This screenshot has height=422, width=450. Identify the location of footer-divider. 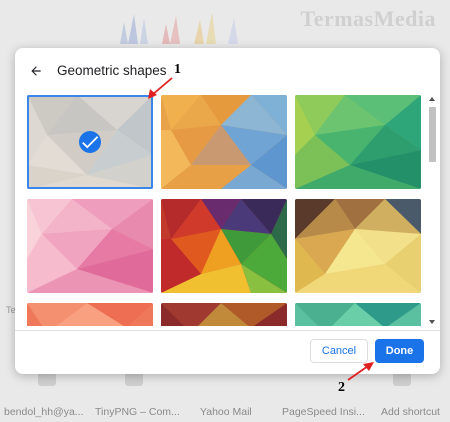
(227, 330).